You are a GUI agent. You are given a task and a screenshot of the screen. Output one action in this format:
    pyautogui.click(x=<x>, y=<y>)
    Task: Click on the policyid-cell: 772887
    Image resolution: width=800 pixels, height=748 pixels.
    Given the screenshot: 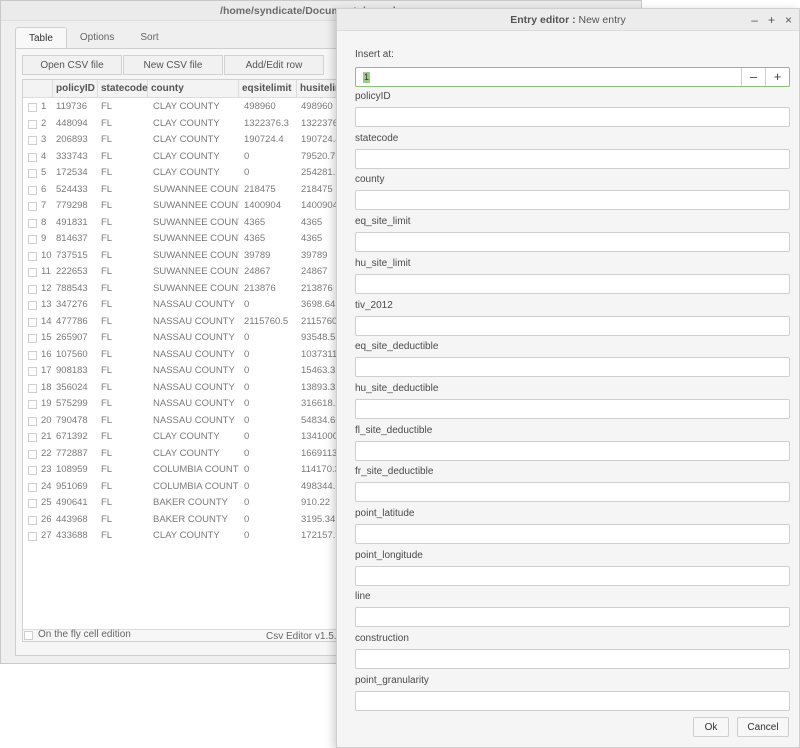 What is the action you would take?
    pyautogui.click(x=77, y=454)
    